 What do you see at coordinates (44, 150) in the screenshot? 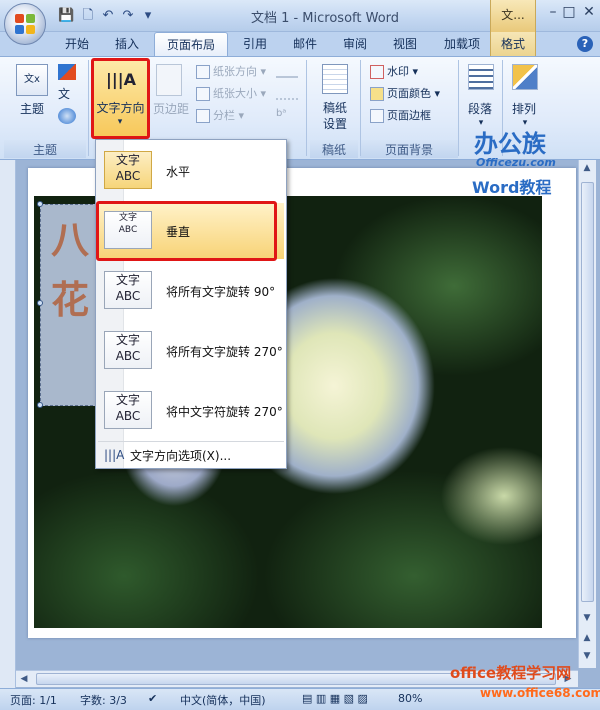
I see `themes-group-label: 主题` at bounding box center [44, 150].